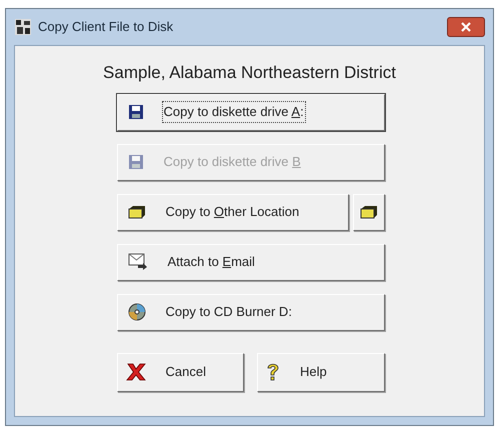 The width and height of the screenshot is (500, 428). What do you see at coordinates (106, 27) in the screenshot?
I see `window-title: Copy Client File to Disk` at bounding box center [106, 27].